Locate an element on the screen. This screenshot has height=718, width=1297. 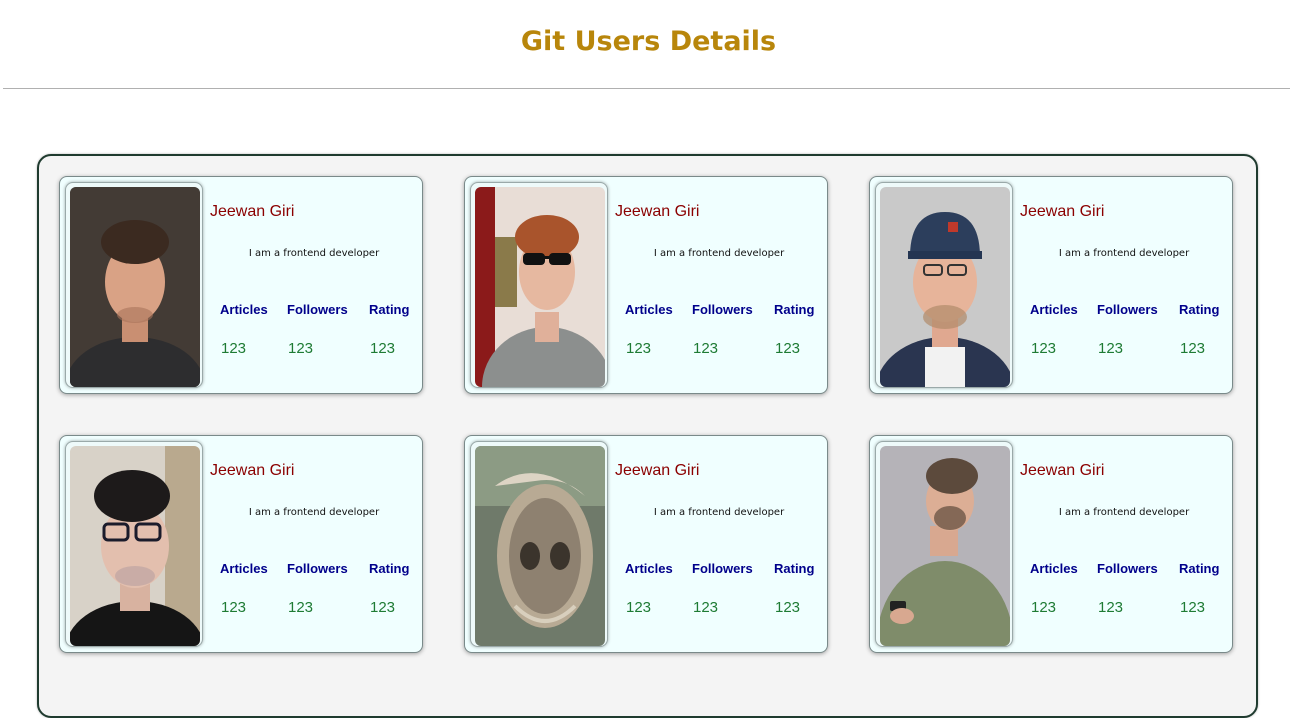
header-divider is located at coordinates (646, 88).